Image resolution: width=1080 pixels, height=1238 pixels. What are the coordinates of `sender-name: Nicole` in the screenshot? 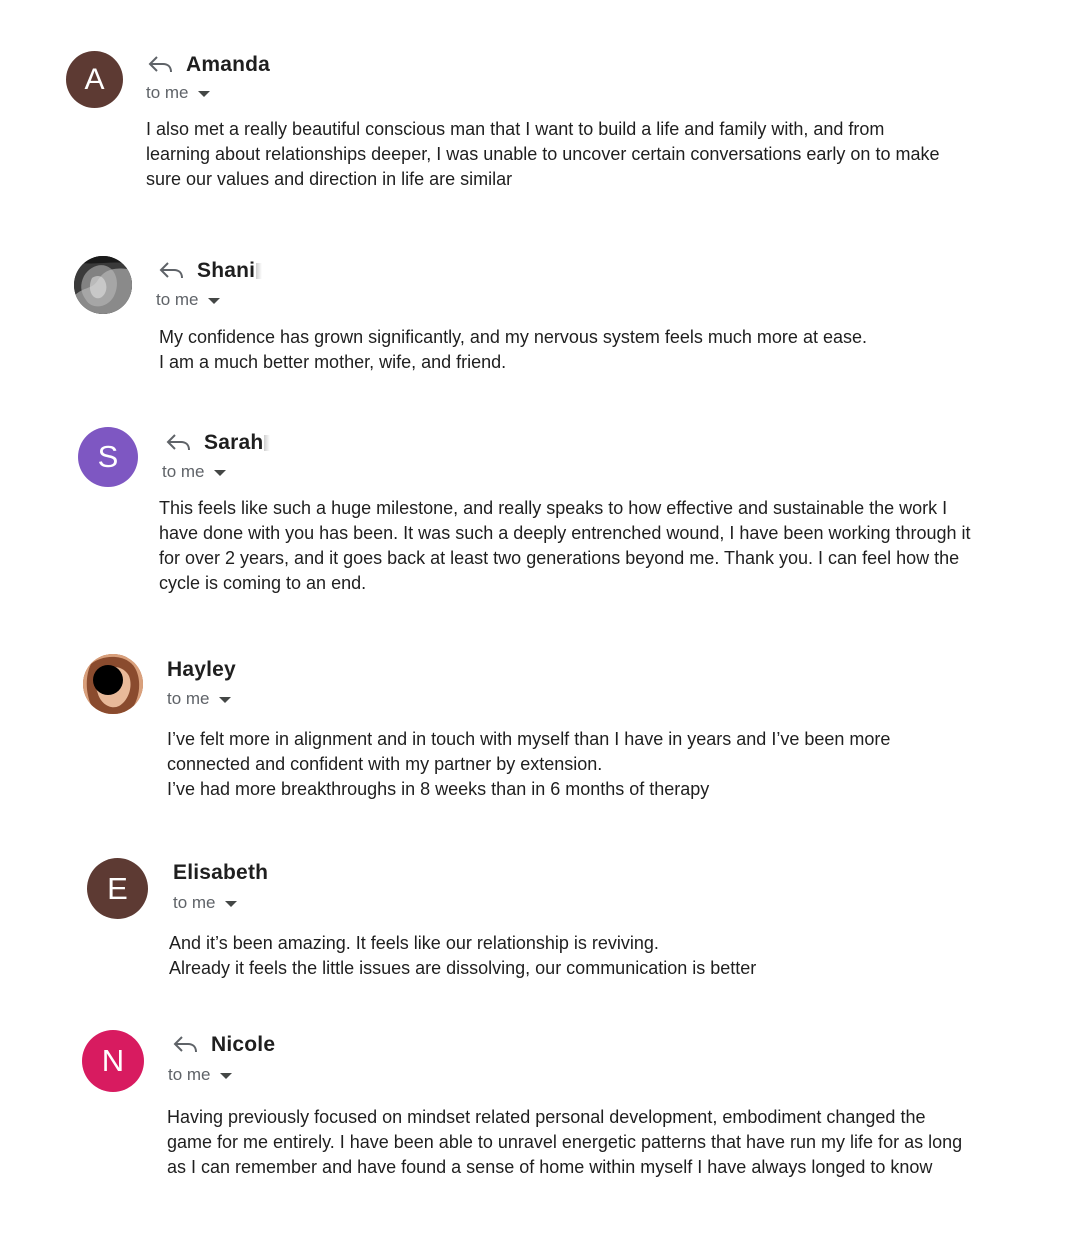 It's located at (243, 1045).